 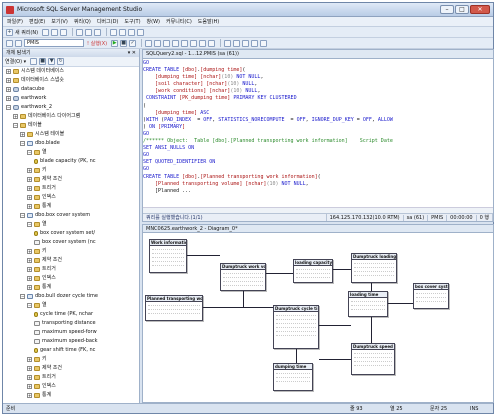 I want to click on tree-node: box cover system set/, so click(x=64, y=233).